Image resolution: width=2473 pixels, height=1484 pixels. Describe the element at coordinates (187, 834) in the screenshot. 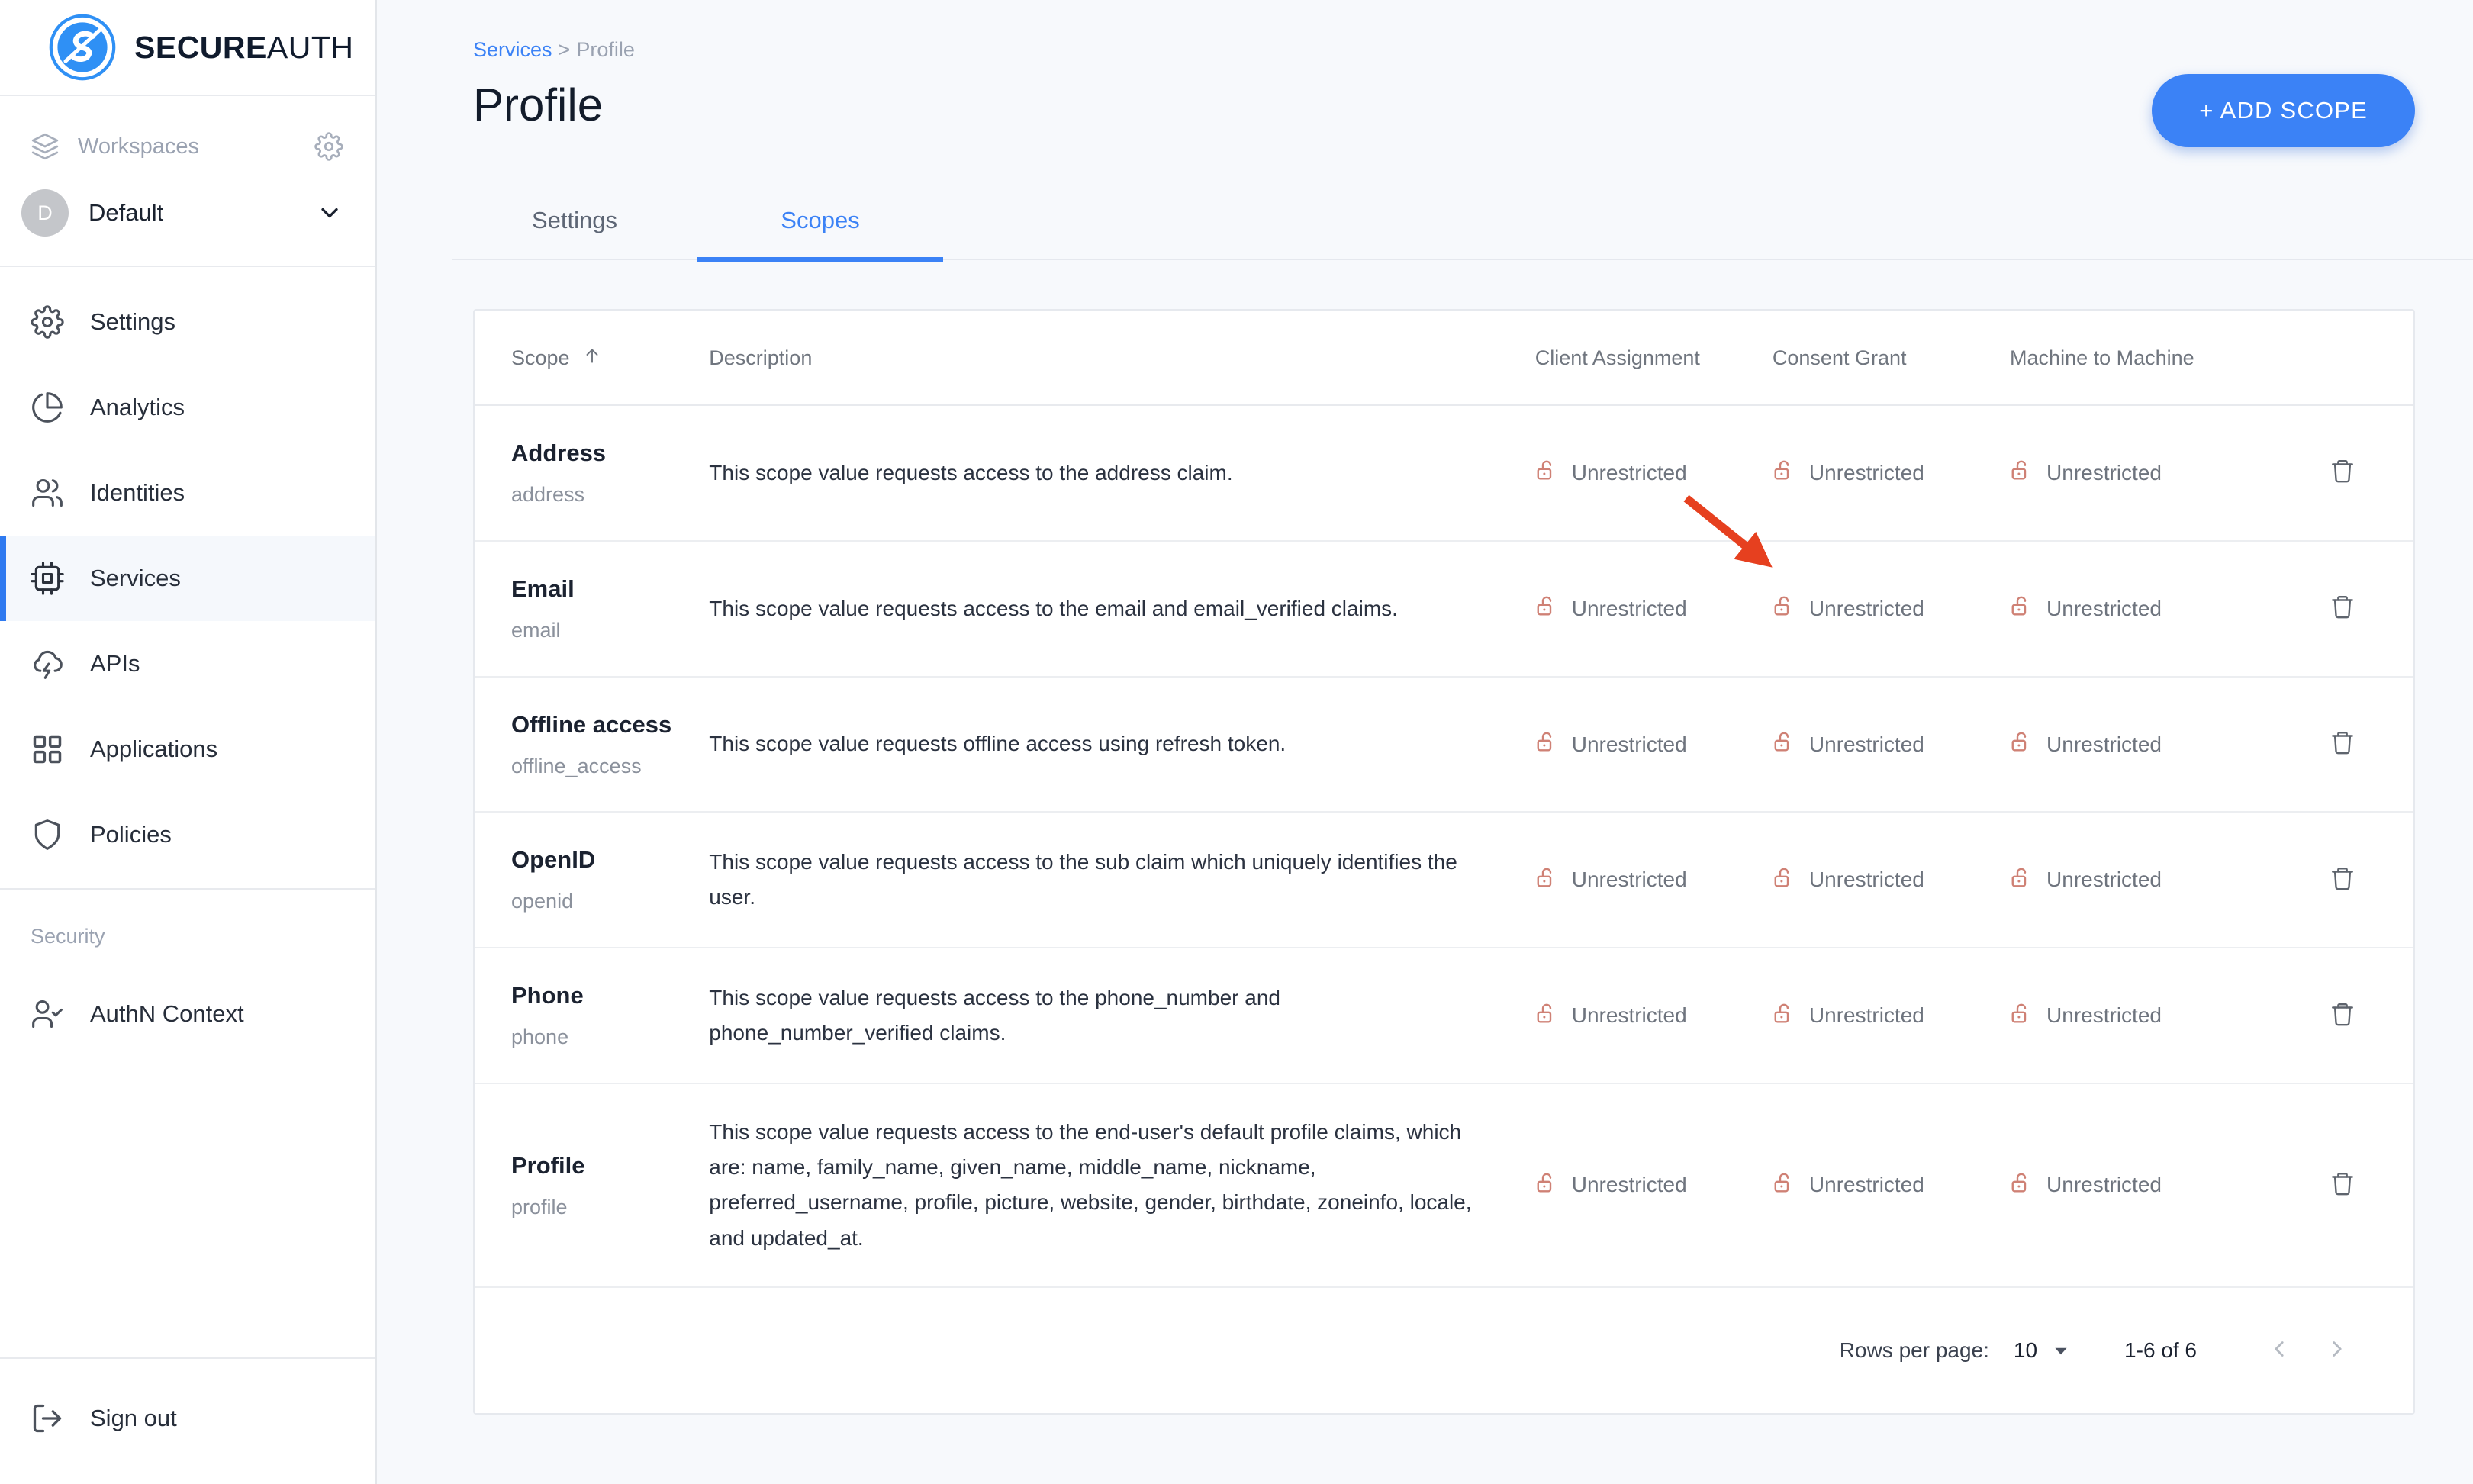

I see `sidebar-item-policies: Policies` at that location.